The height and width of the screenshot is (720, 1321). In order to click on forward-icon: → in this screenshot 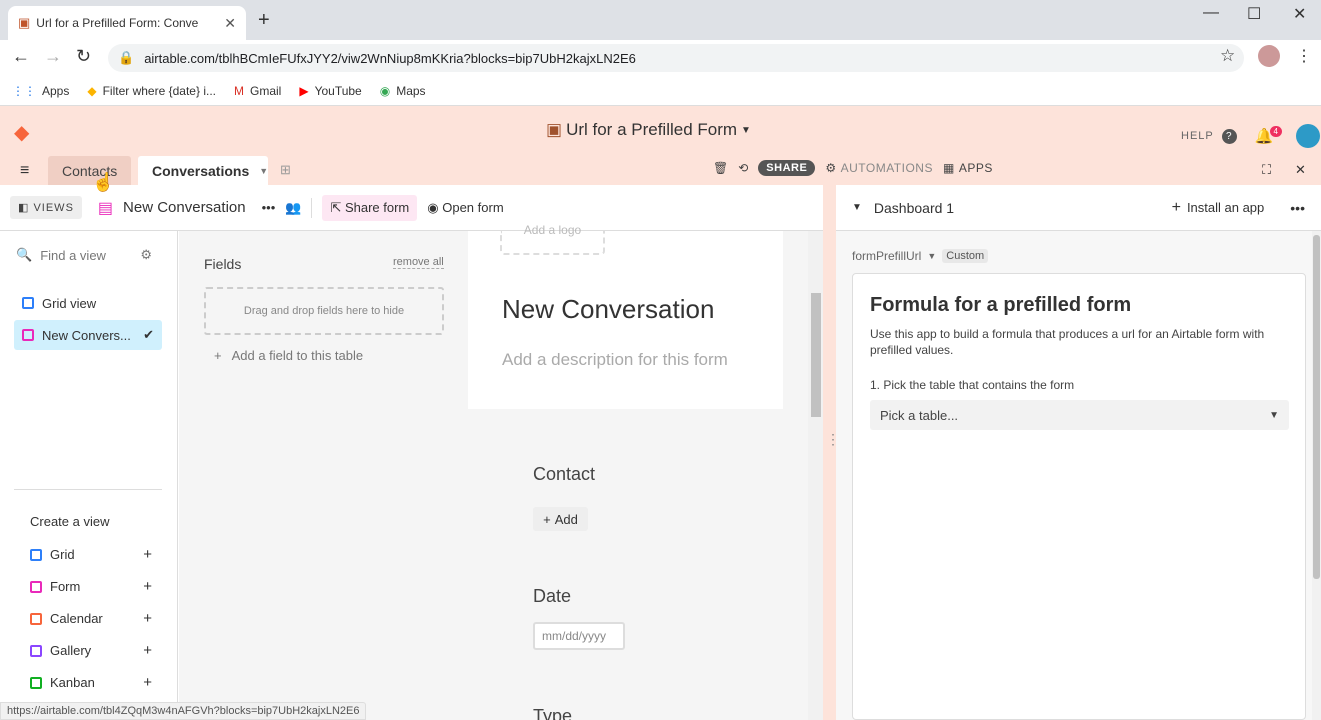, I will do `click(53, 56)`.